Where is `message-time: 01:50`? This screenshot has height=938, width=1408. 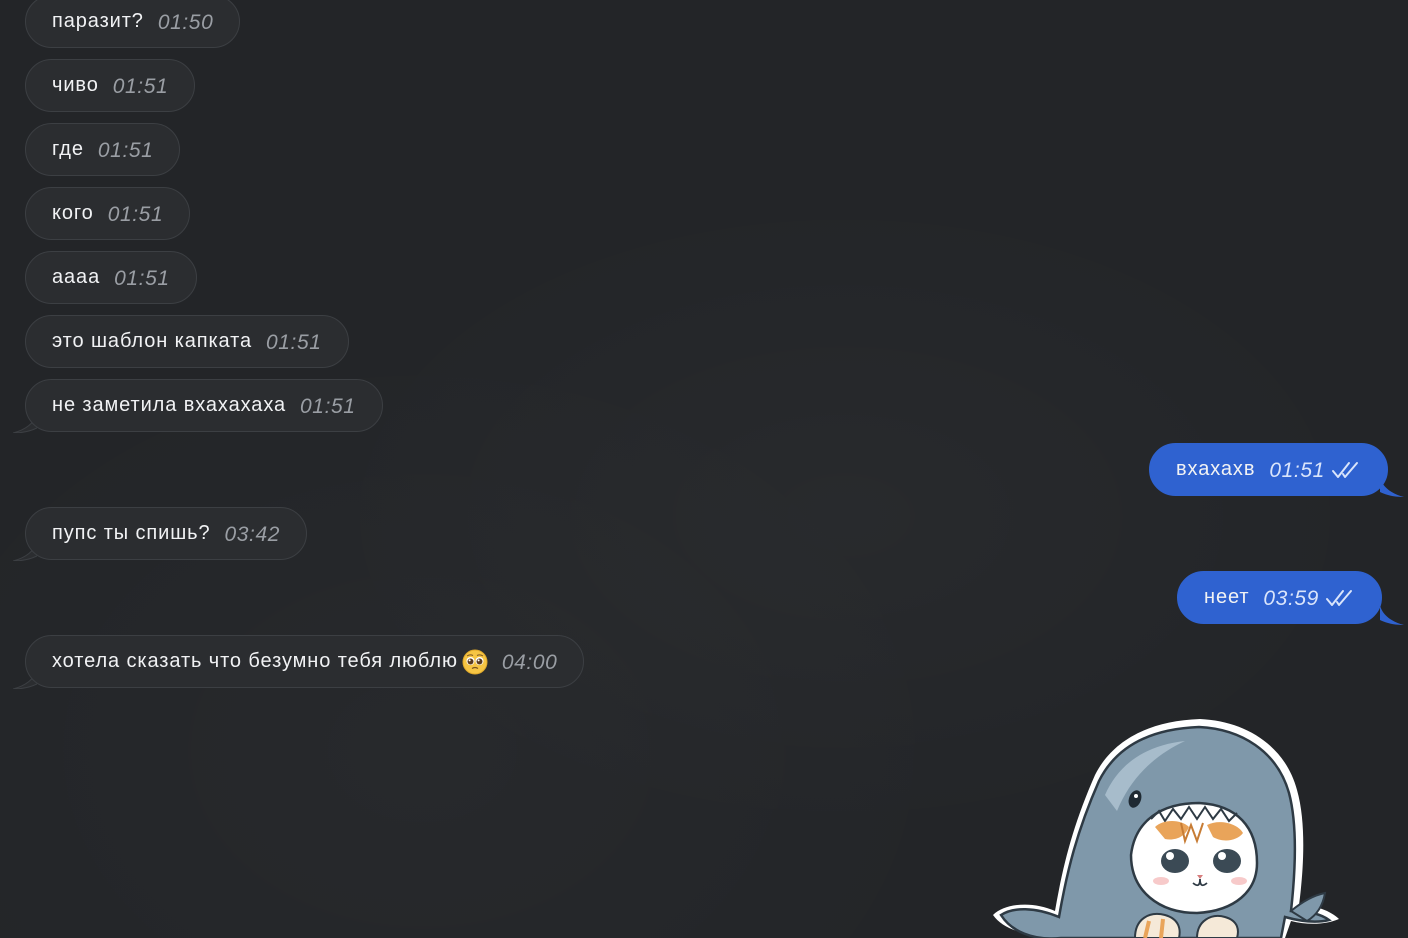 message-time: 01:50 is located at coordinates (185, 22).